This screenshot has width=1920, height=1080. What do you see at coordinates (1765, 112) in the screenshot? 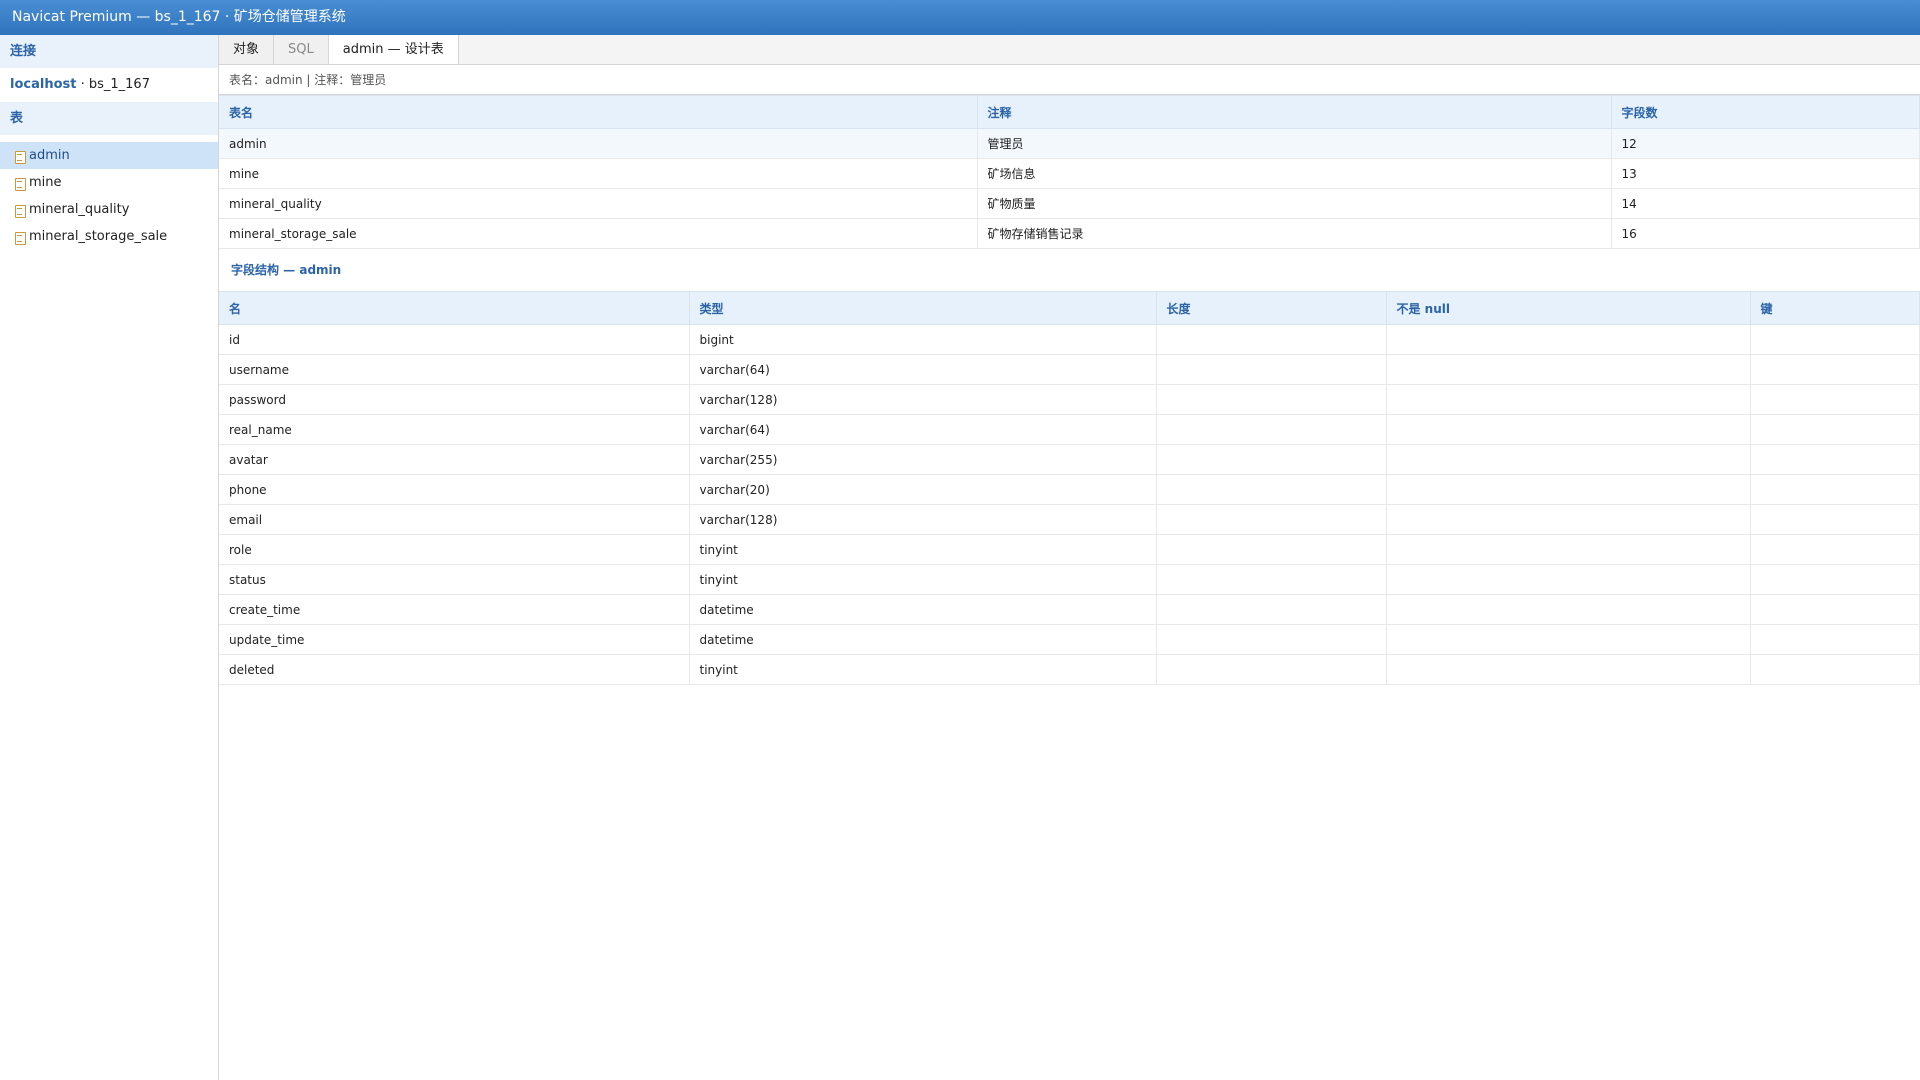
I see `column-header-field-count: 字段数` at bounding box center [1765, 112].